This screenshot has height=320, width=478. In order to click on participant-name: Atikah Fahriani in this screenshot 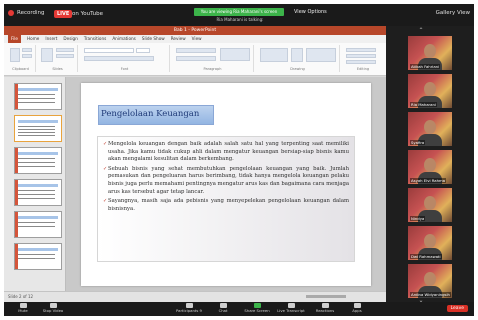, I will do `click(425, 66)`.